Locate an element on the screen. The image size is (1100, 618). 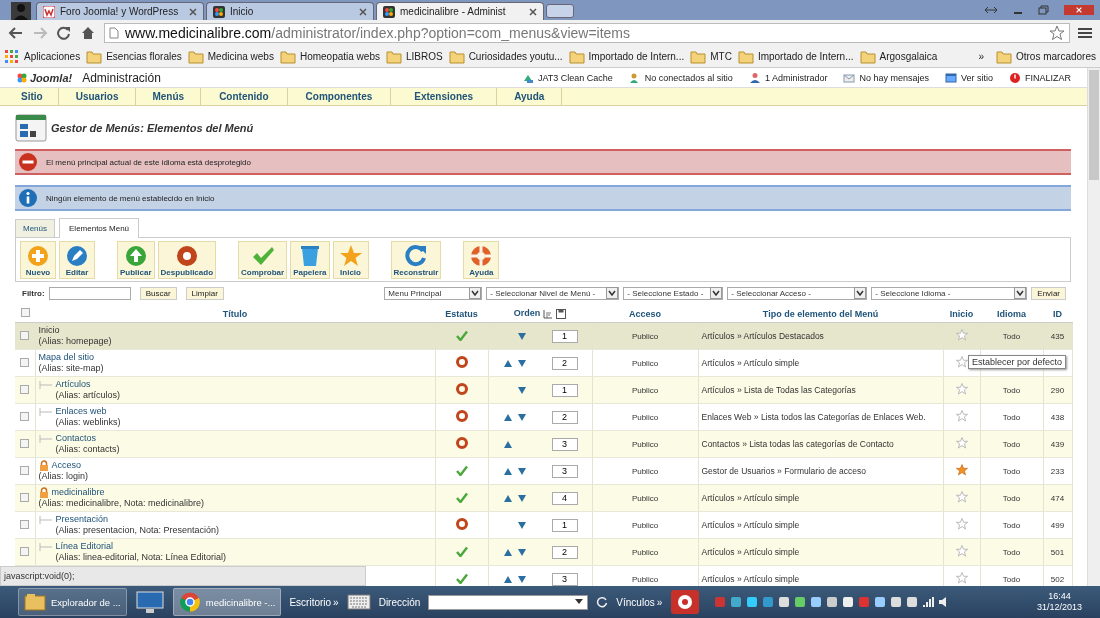
toolbar-label: Dirección is located at coordinates (399, 602).